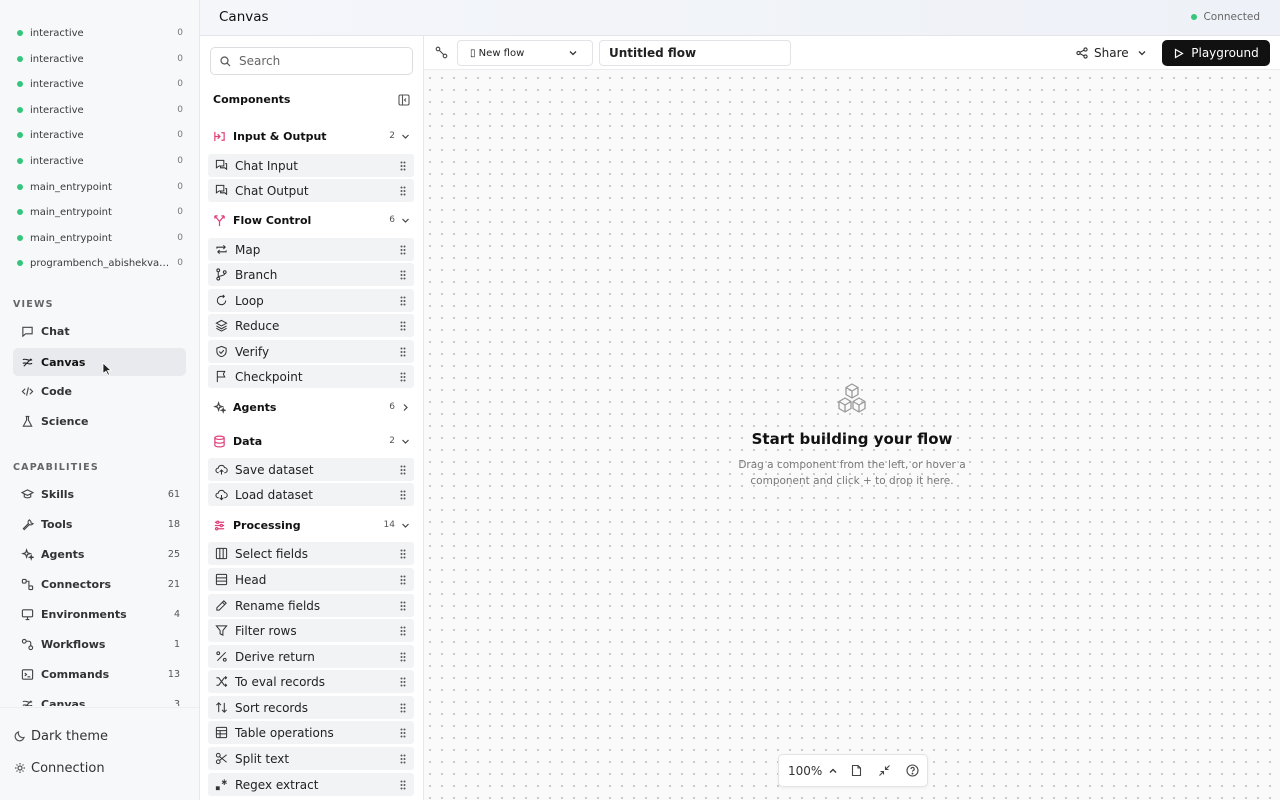  I want to click on component-head: Head, so click(311, 579).